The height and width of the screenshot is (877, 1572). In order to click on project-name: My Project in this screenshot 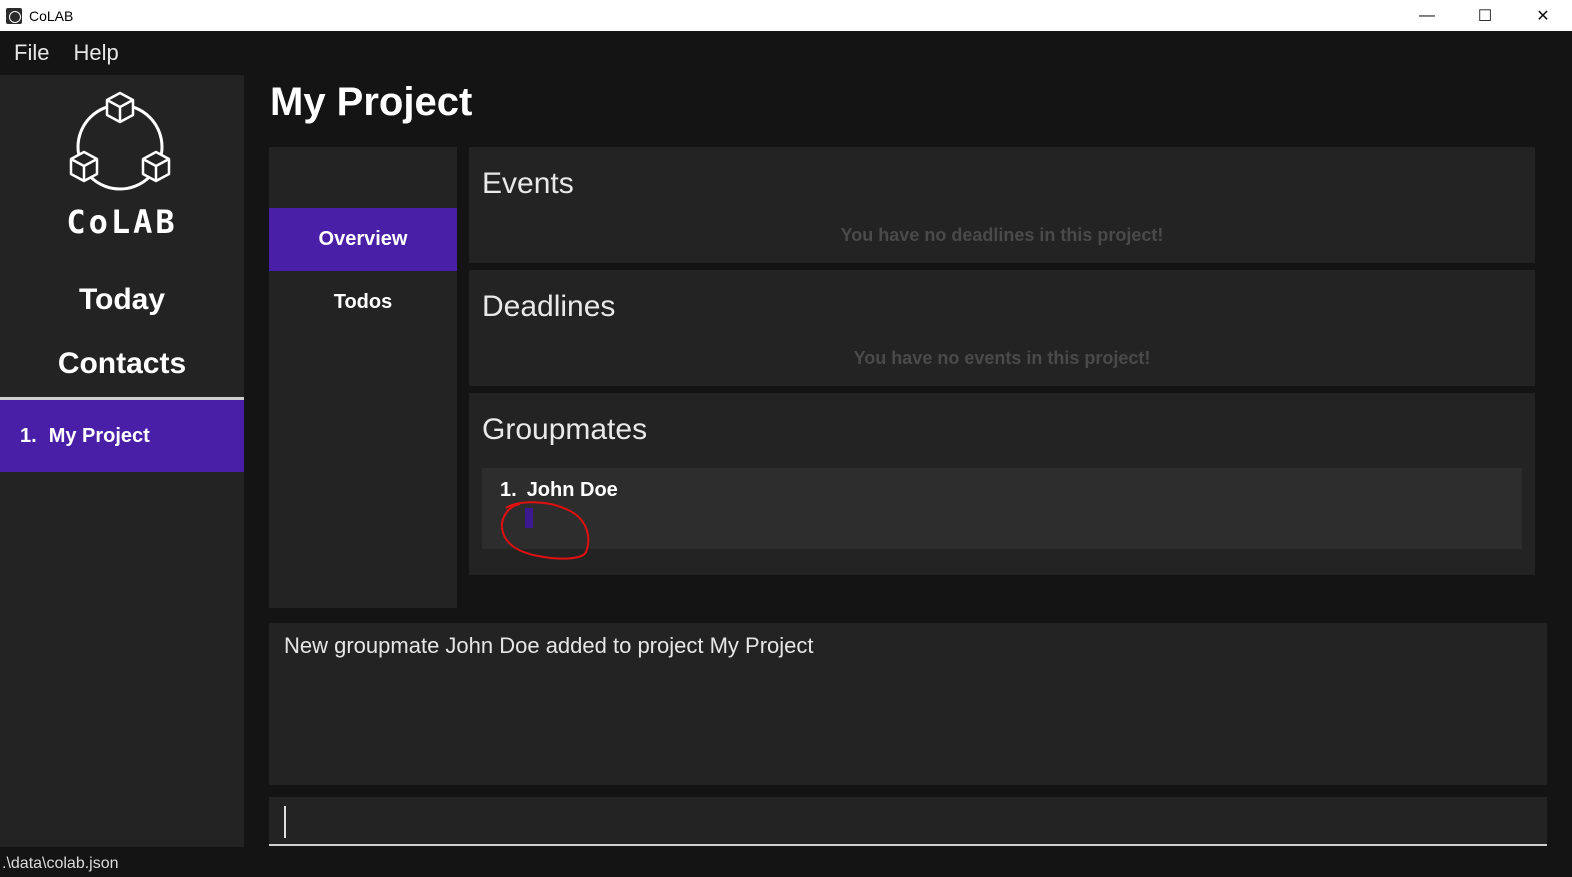, I will do `click(99, 435)`.